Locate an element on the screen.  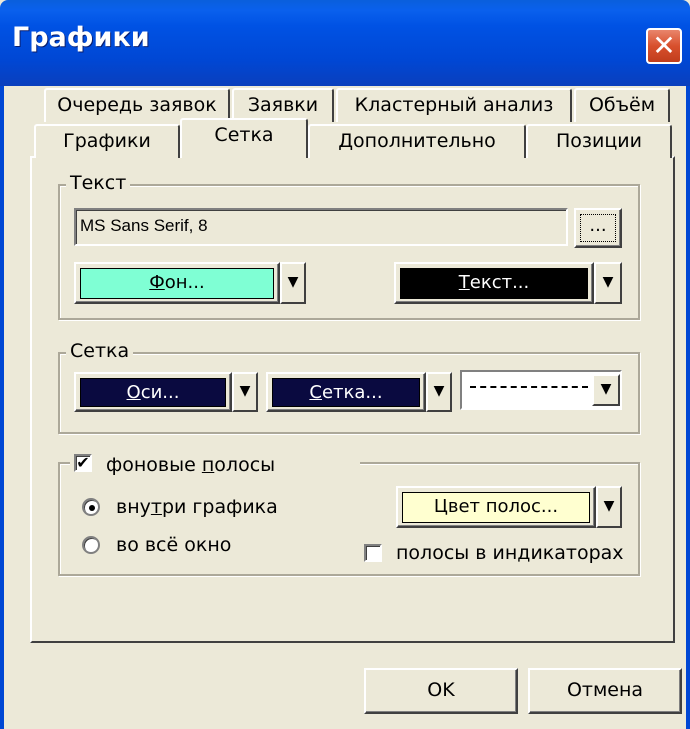
ok-button: OK is located at coordinates (441, 691).